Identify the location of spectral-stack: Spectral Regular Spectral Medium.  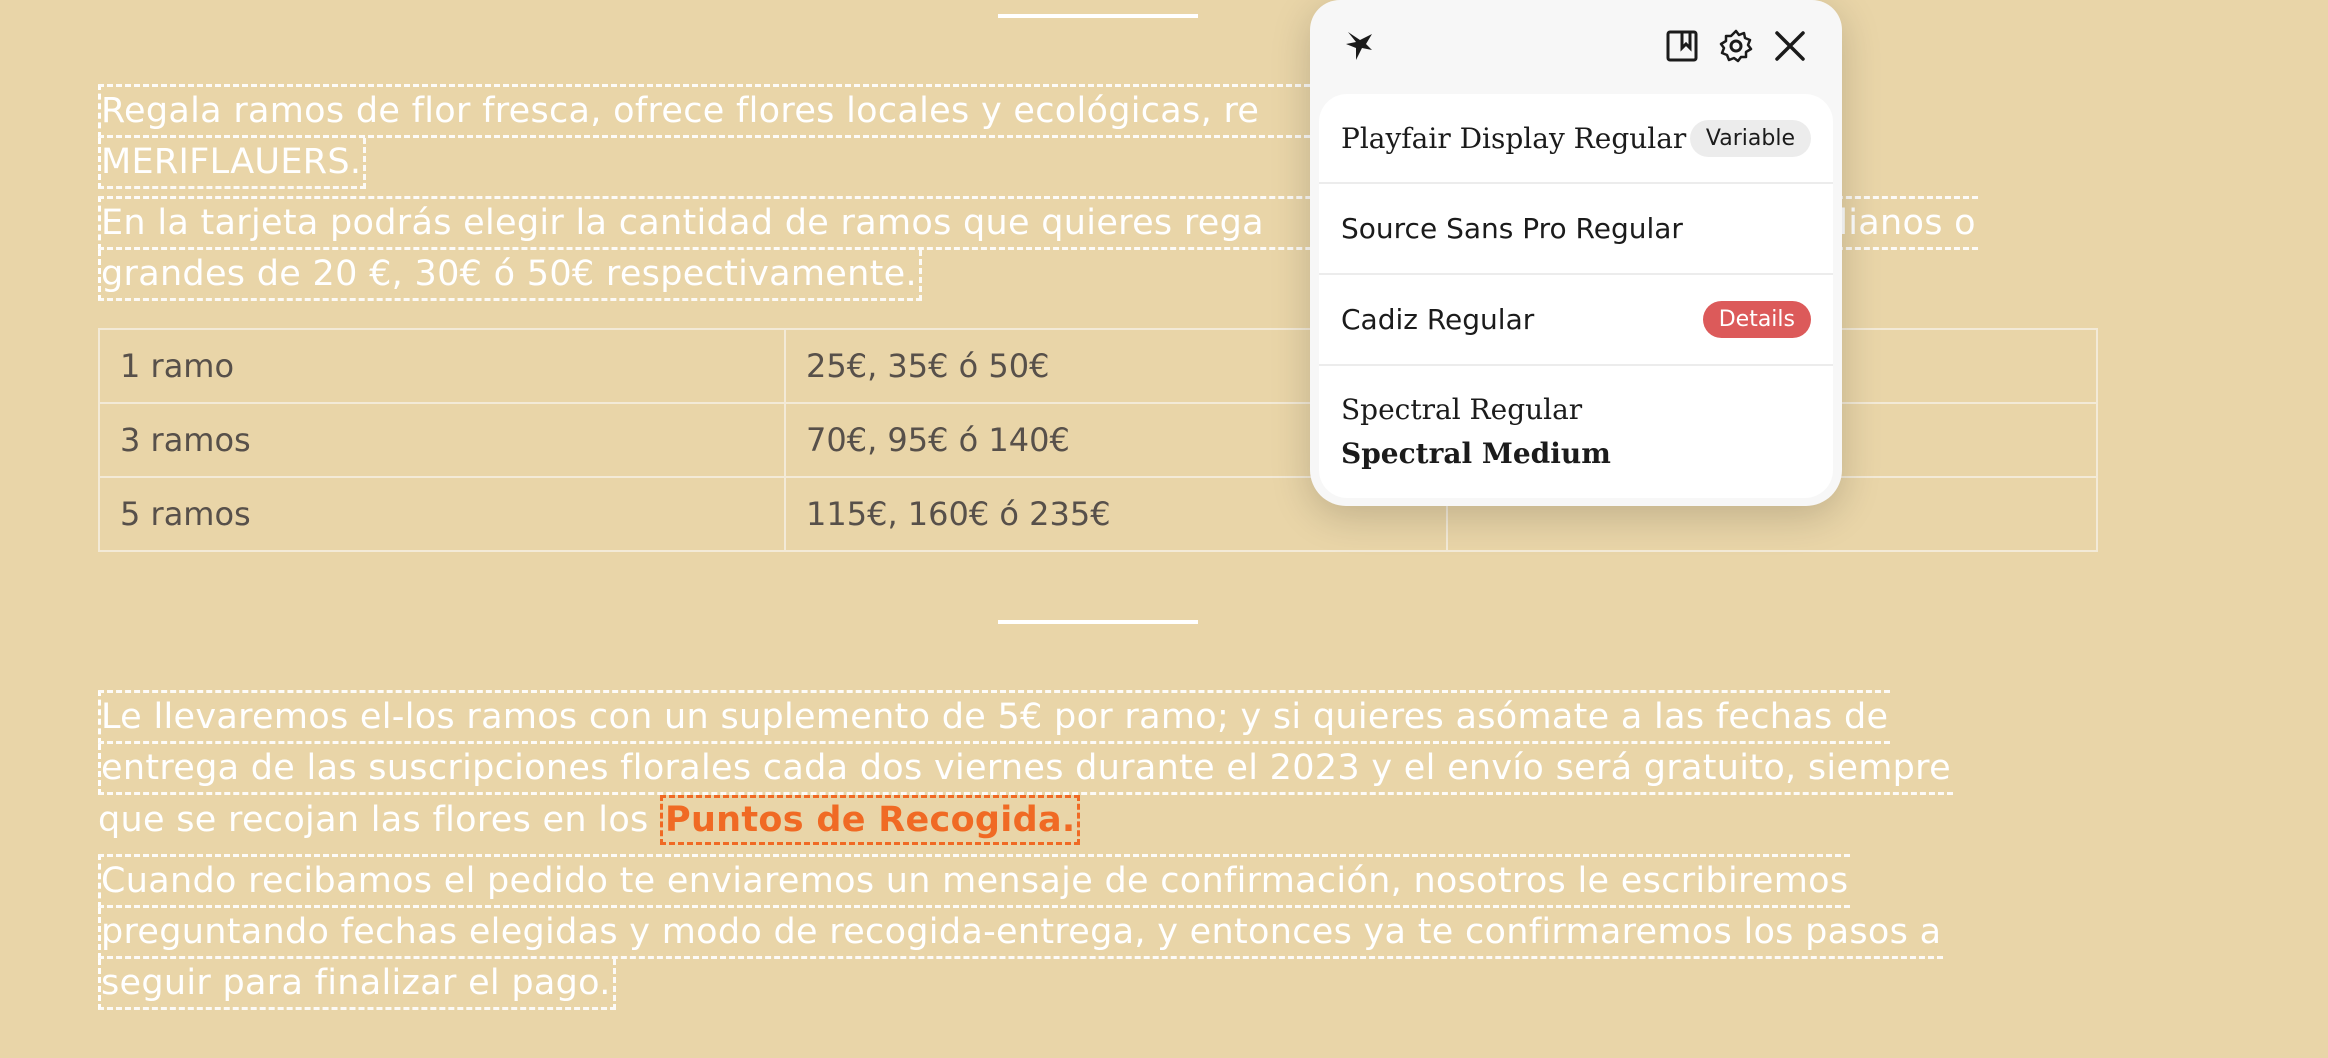
(1476, 432).